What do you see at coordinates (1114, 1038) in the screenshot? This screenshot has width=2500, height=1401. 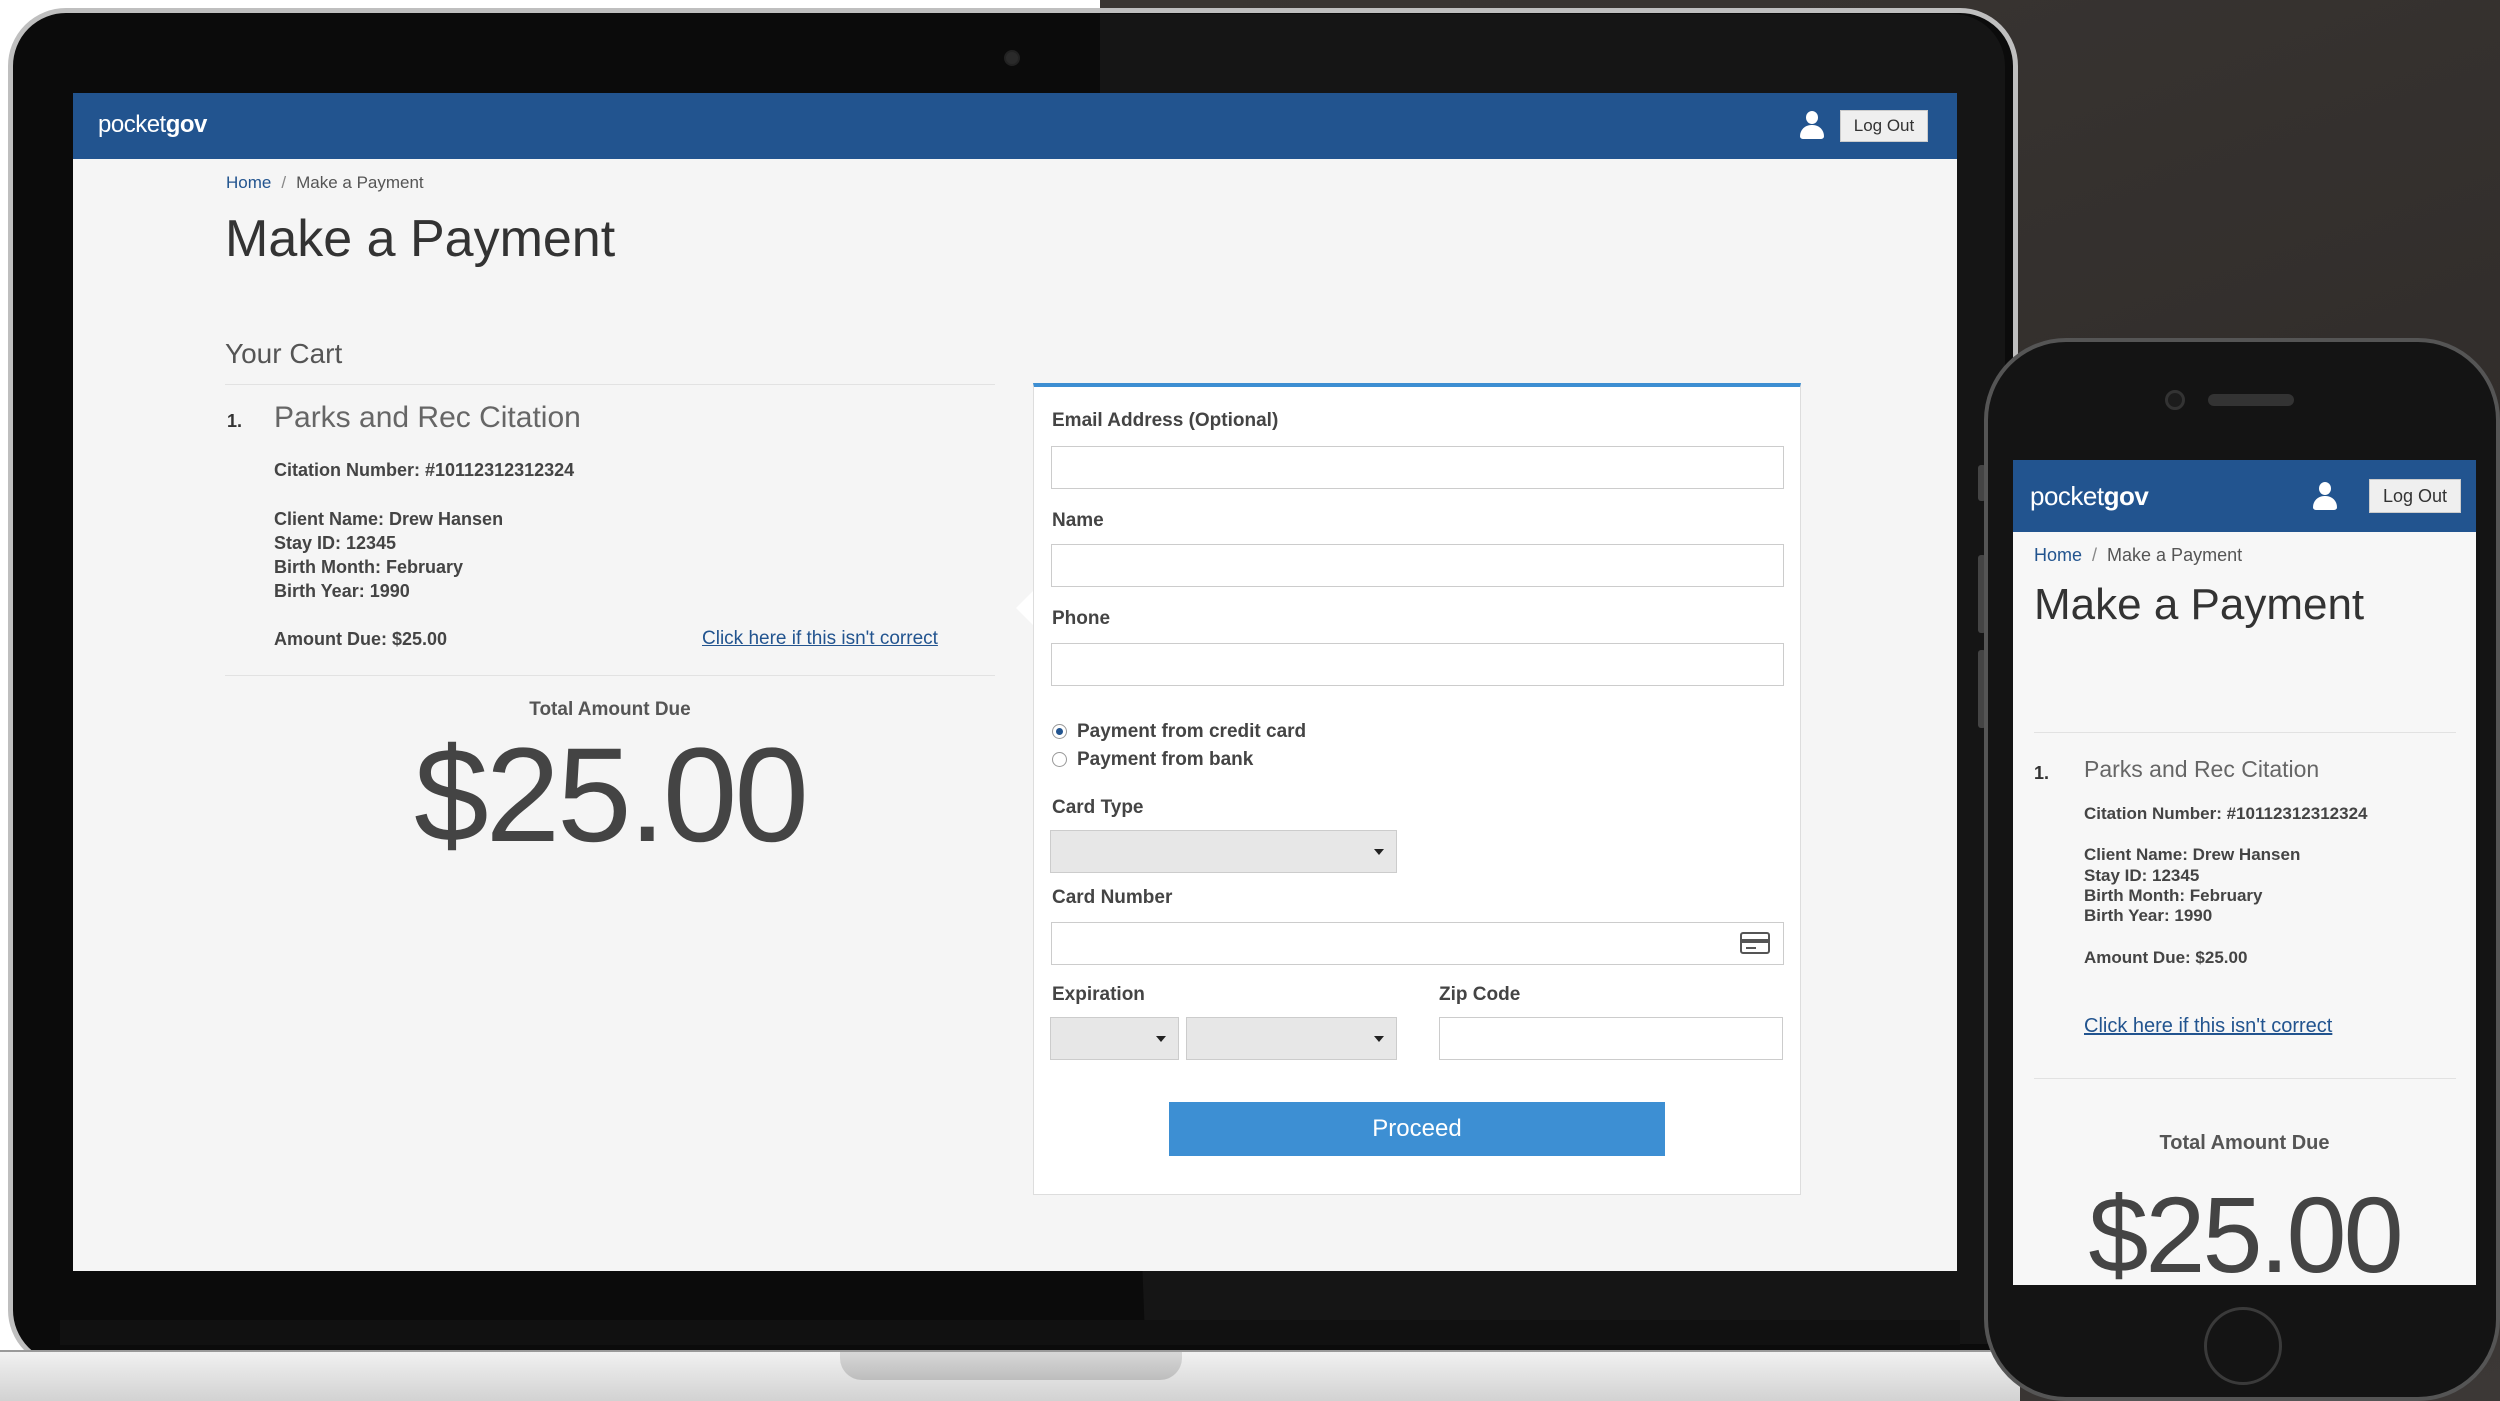 I see `expiration-month-select` at bounding box center [1114, 1038].